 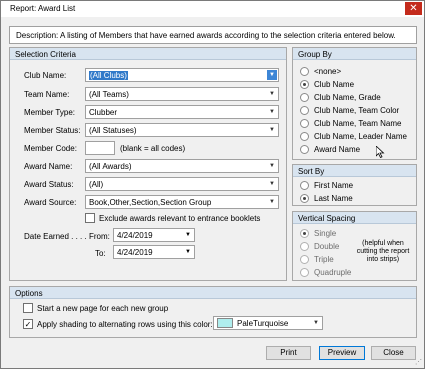 I want to click on sort-by-header: Sort By, so click(x=354, y=171).